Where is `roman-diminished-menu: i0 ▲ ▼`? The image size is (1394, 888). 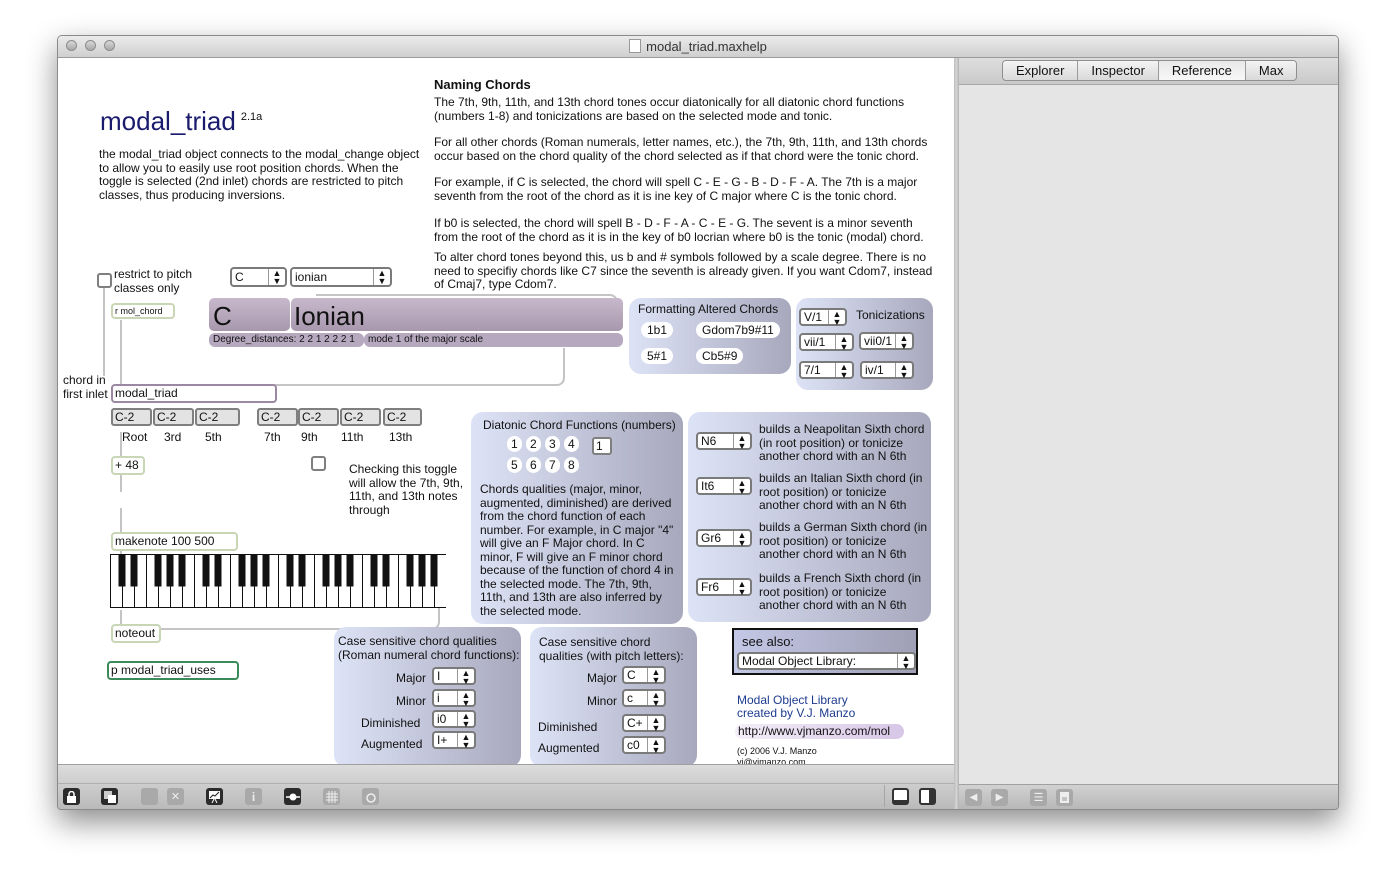 roman-diminished-menu: i0 ▲ ▼ is located at coordinates (454, 719).